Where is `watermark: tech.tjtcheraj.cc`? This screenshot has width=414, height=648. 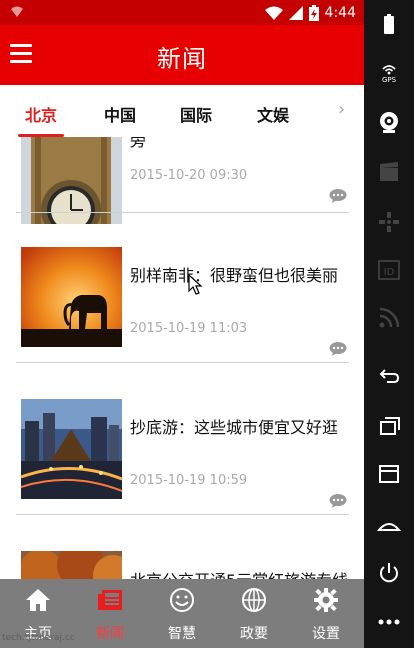
watermark: tech.tjtcheraj.cc is located at coordinates (38, 638).